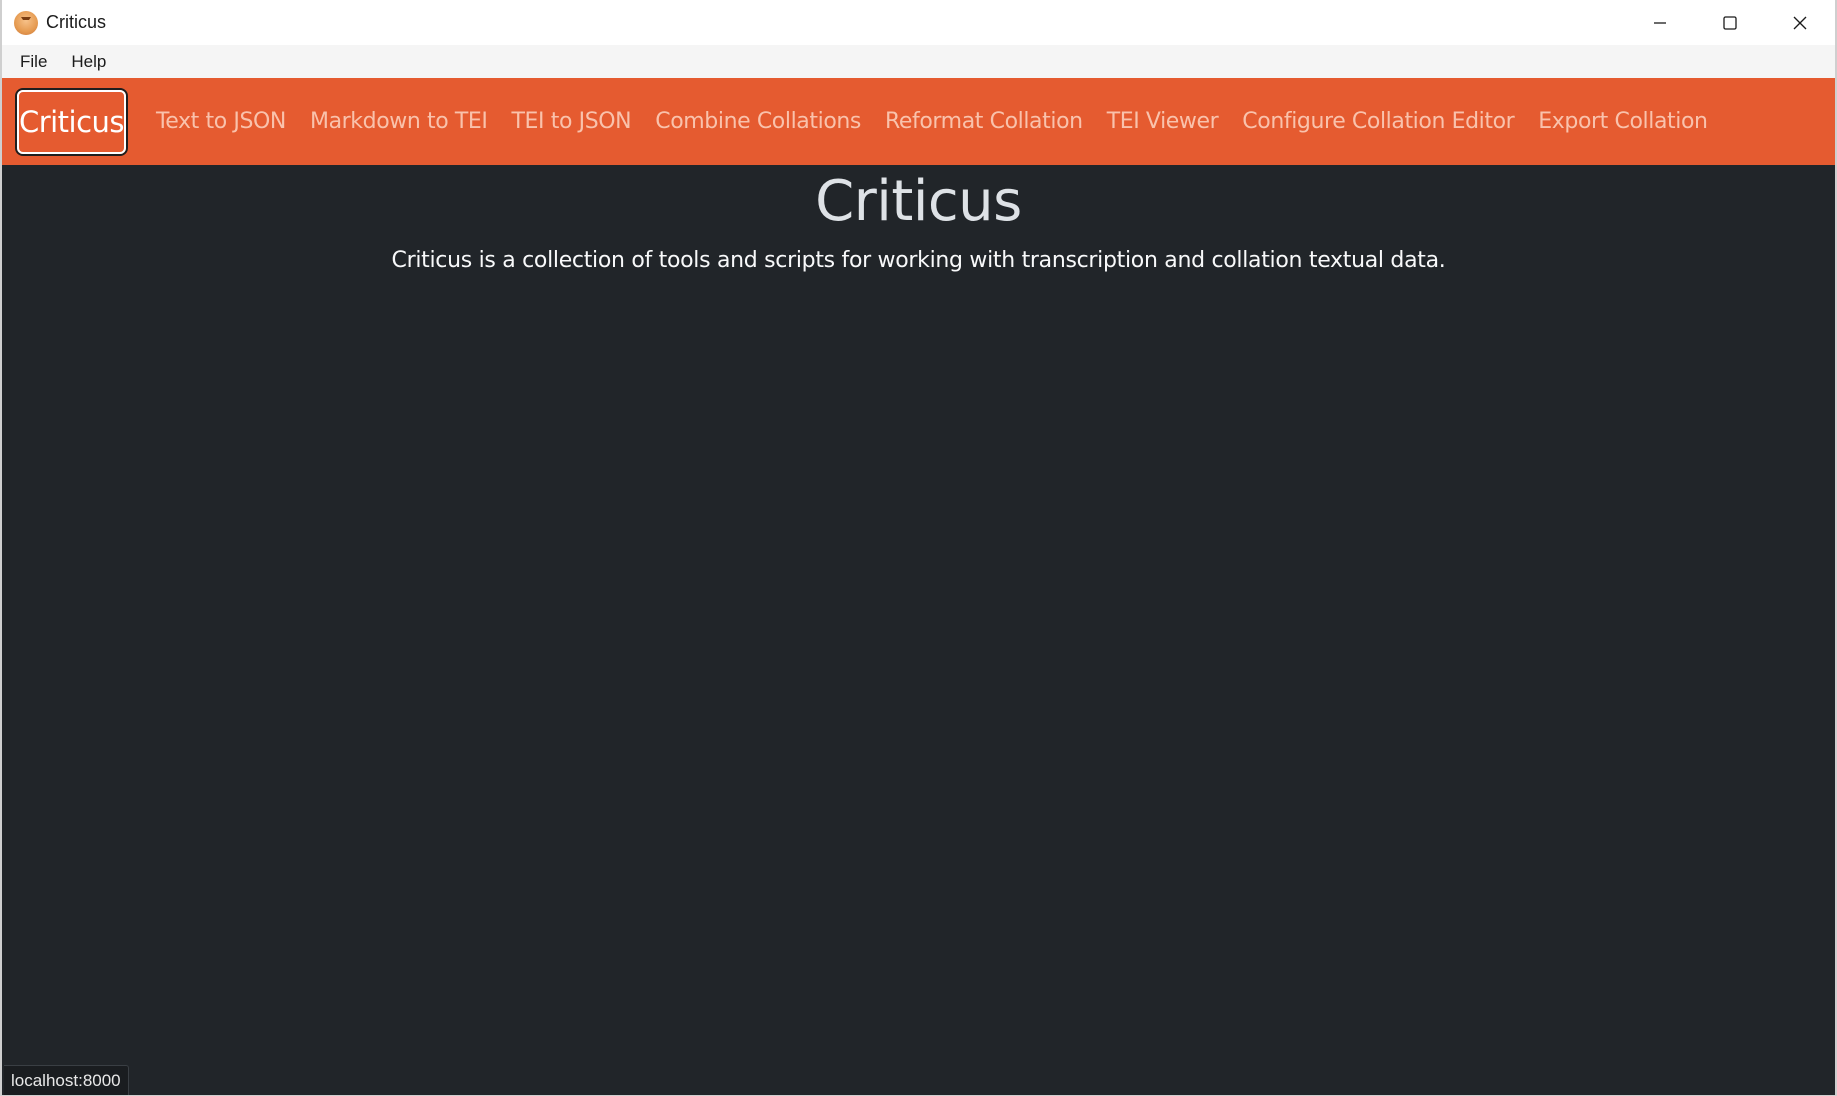 The image size is (1837, 1096). What do you see at coordinates (918, 201) in the screenshot?
I see `page-title: Criticus` at bounding box center [918, 201].